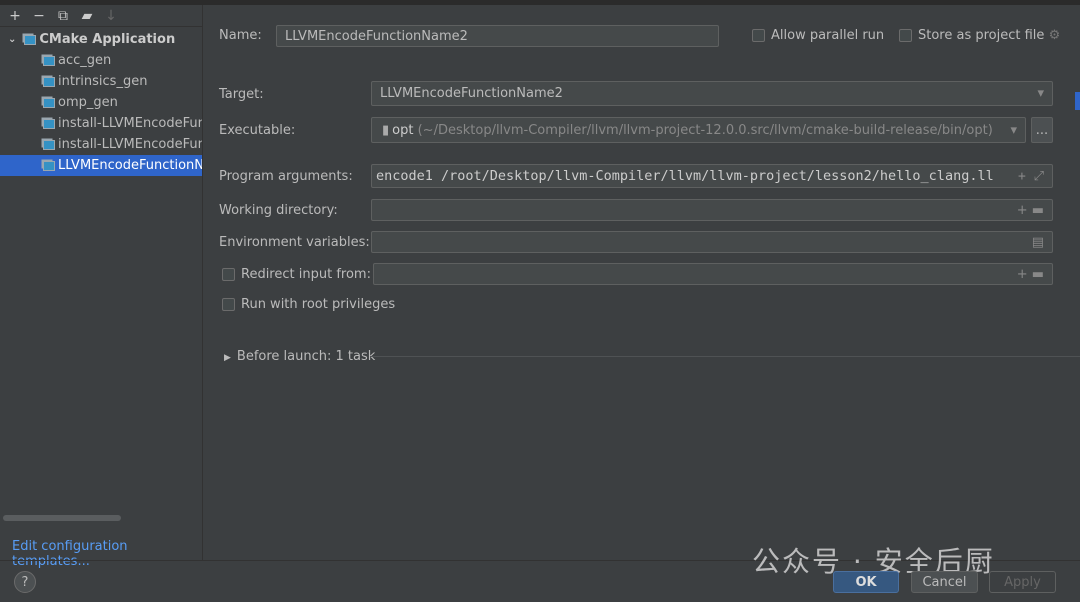  I want to click on before-launch-toggle: ▶ Before launch: 1 task, so click(299, 356).